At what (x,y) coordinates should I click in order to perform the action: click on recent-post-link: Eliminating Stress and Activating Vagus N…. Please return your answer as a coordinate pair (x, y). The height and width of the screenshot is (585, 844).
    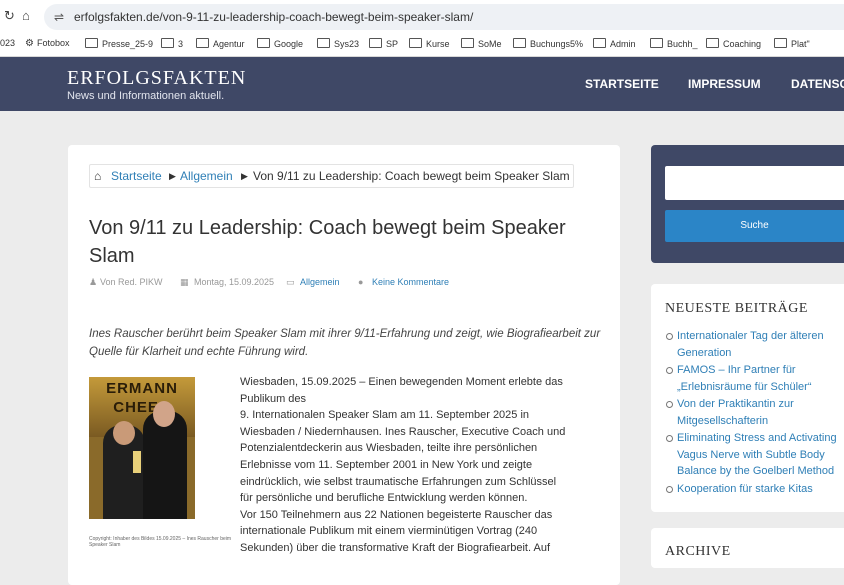
    Looking at the image, I should click on (754, 455).